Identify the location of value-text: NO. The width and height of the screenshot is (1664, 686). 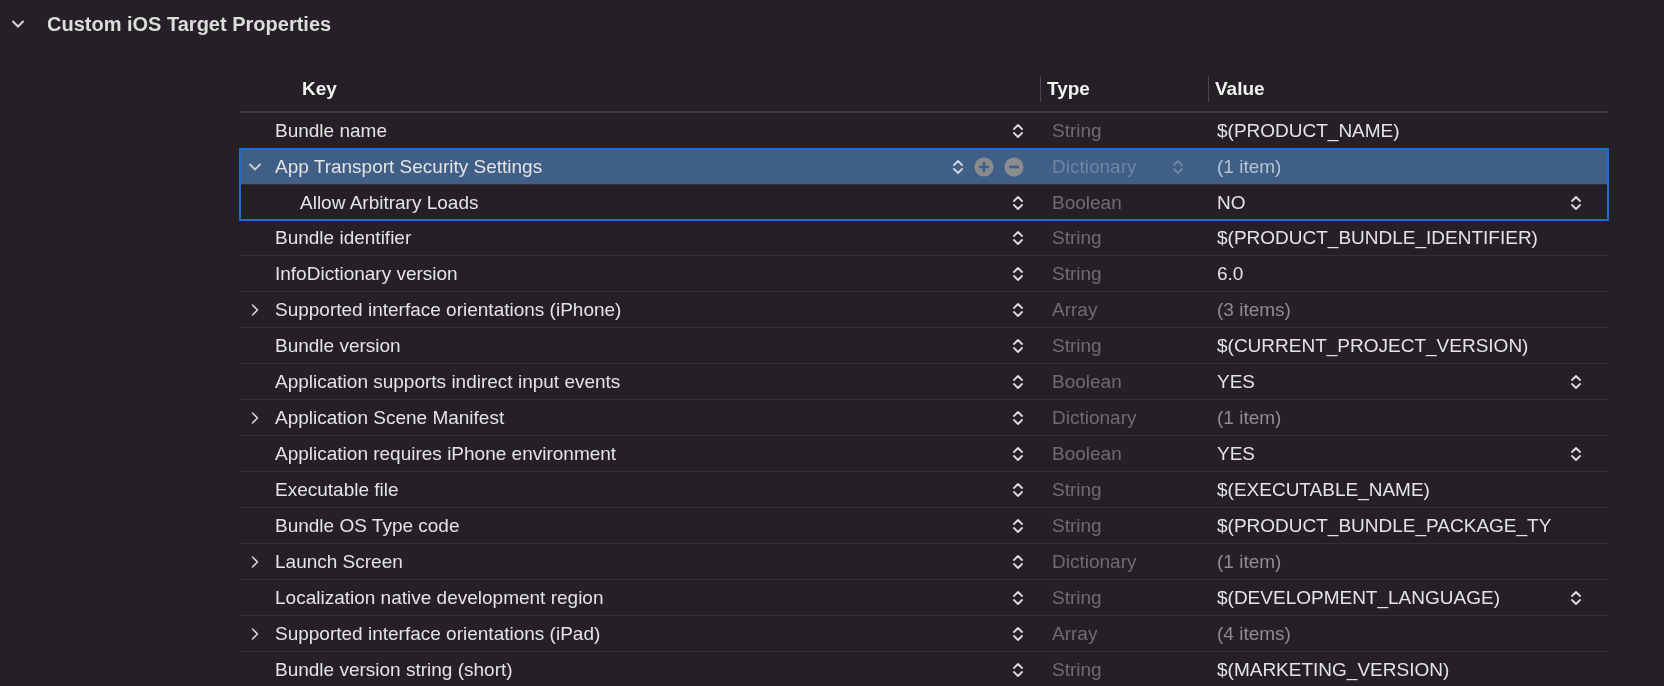
(1231, 202).